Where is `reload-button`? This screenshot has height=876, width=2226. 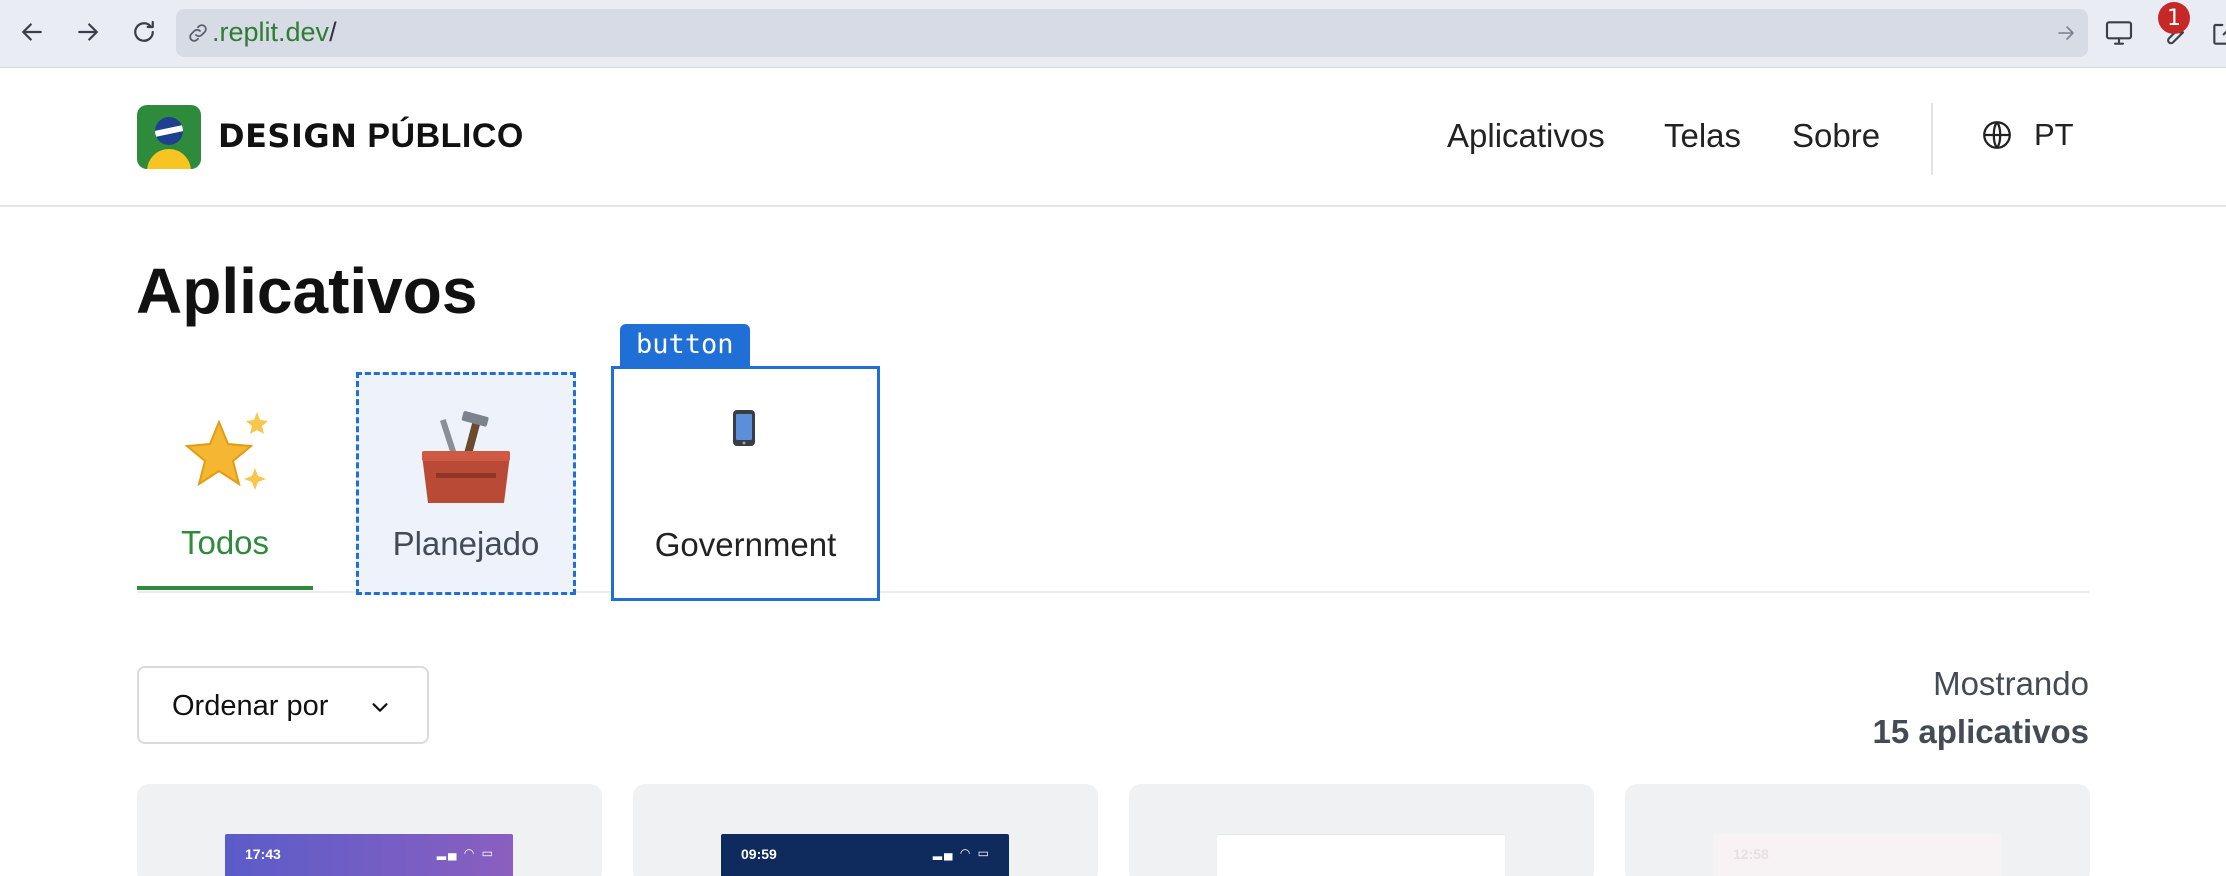 reload-button is located at coordinates (144, 32).